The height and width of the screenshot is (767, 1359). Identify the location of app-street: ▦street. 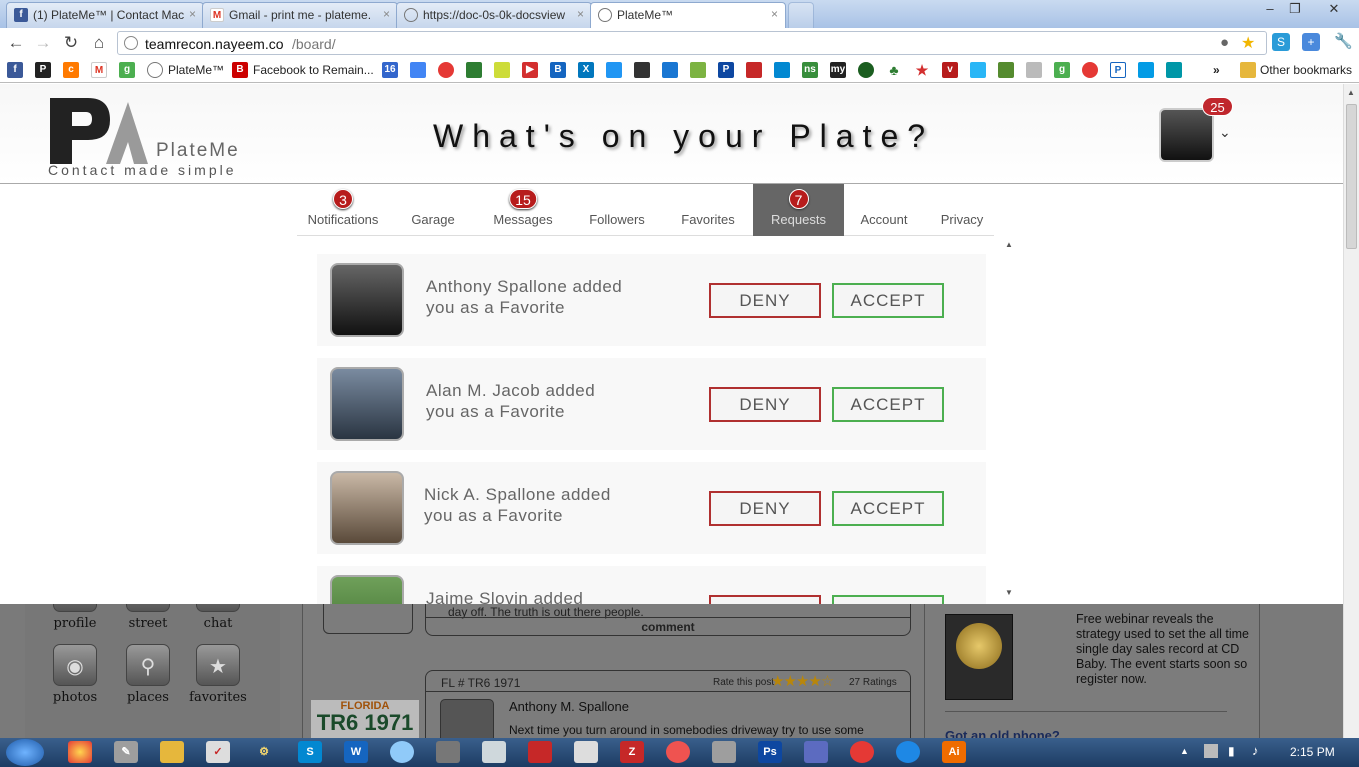
(148, 617).